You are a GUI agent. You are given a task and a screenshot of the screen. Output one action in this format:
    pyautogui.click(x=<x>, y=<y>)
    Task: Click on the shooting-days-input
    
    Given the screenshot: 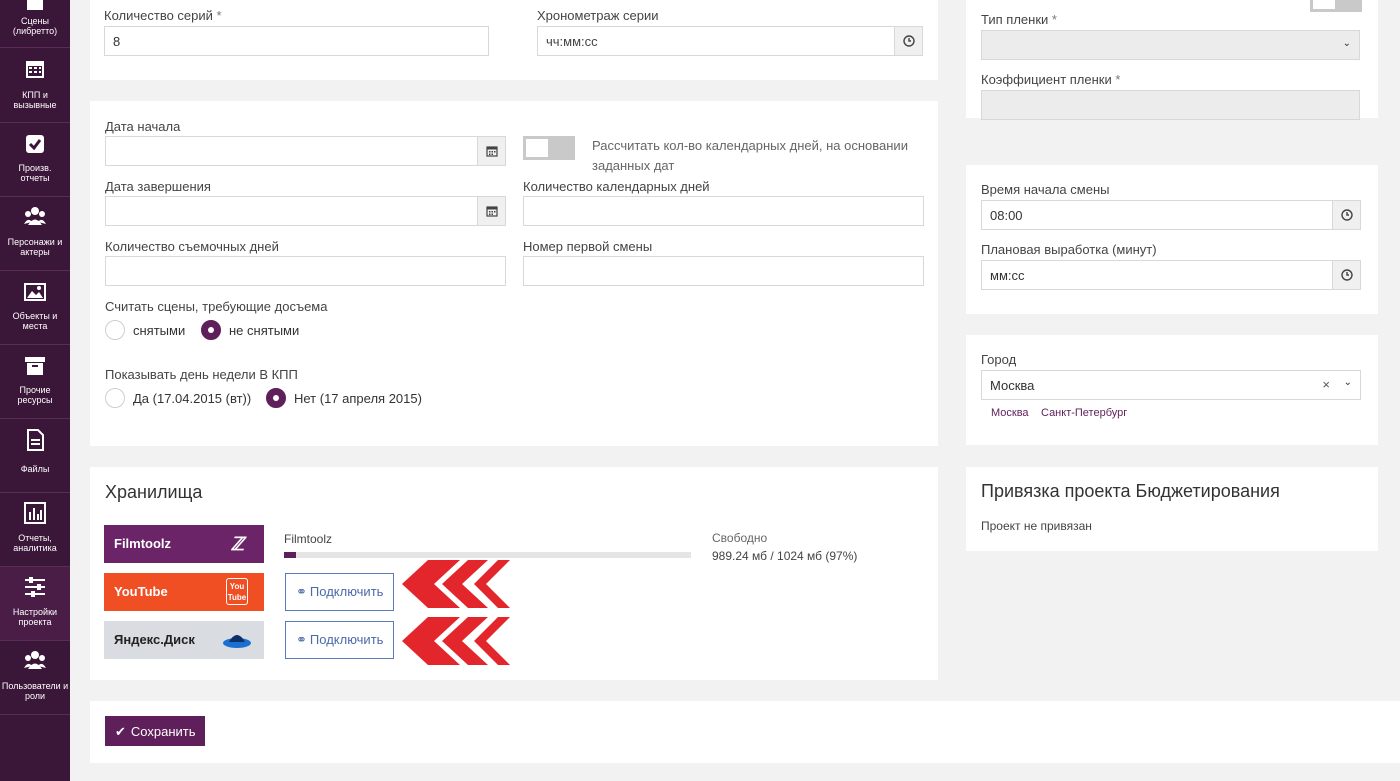 What is the action you would take?
    pyautogui.click(x=305, y=271)
    